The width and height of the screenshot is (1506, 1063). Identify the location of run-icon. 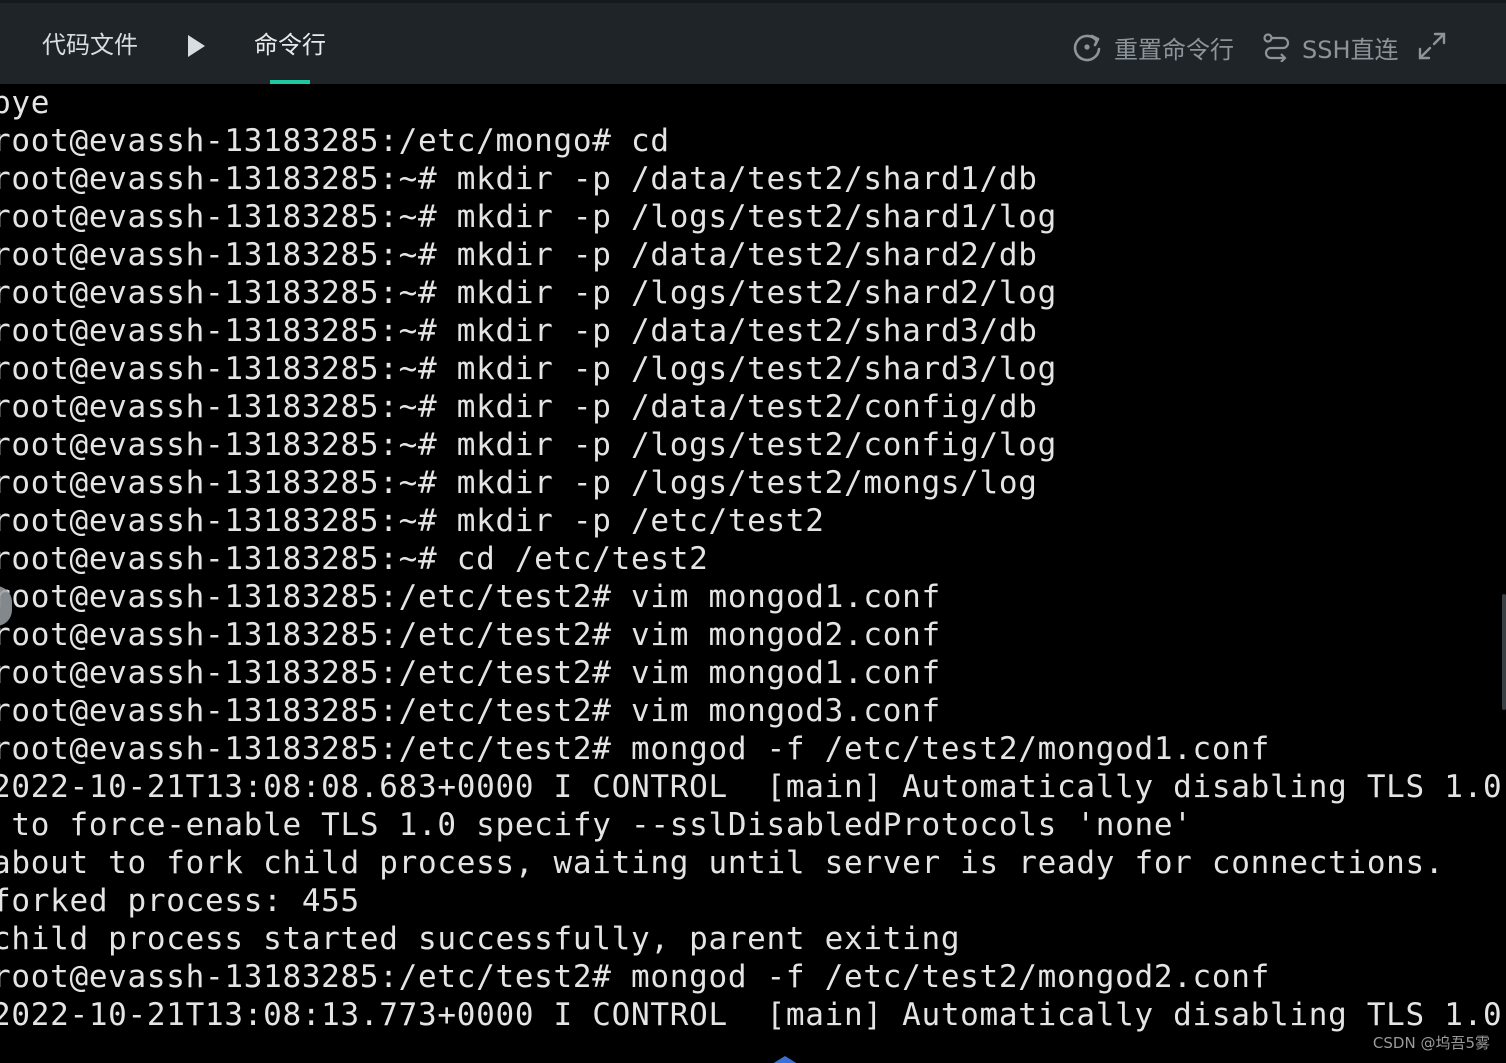
(196, 46).